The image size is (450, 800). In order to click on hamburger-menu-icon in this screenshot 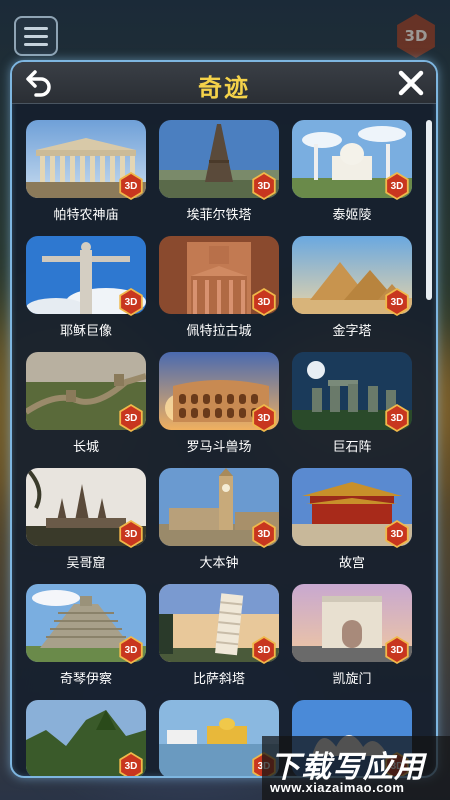, I will do `click(36, 28)`.